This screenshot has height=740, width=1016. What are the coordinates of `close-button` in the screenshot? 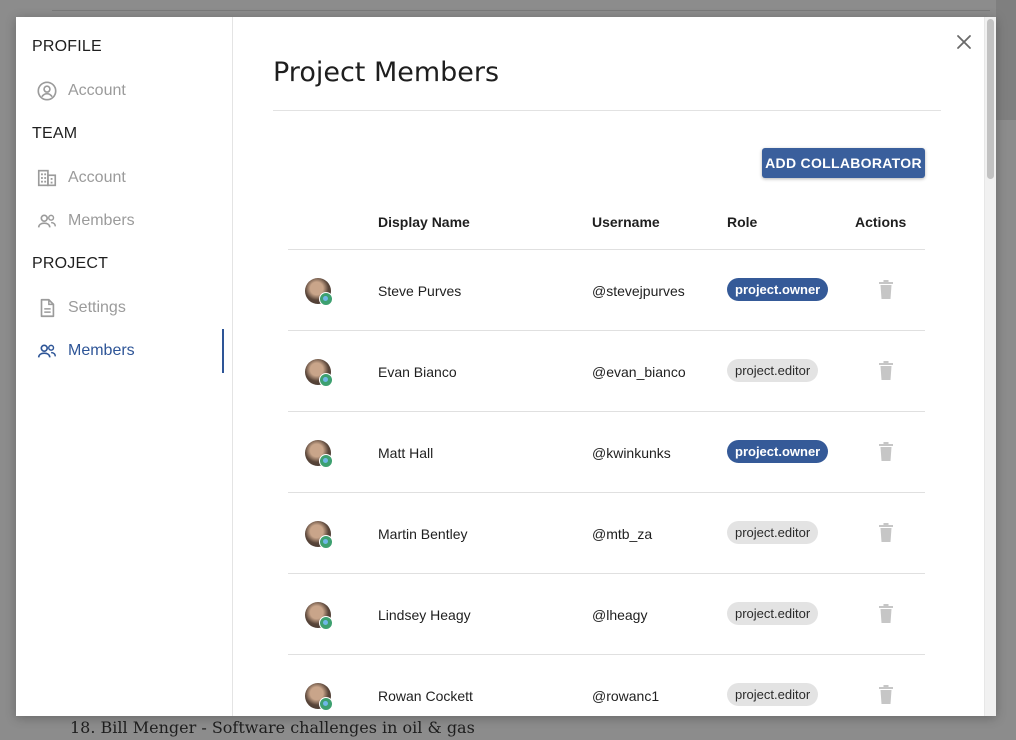 It's located at (964, 42).